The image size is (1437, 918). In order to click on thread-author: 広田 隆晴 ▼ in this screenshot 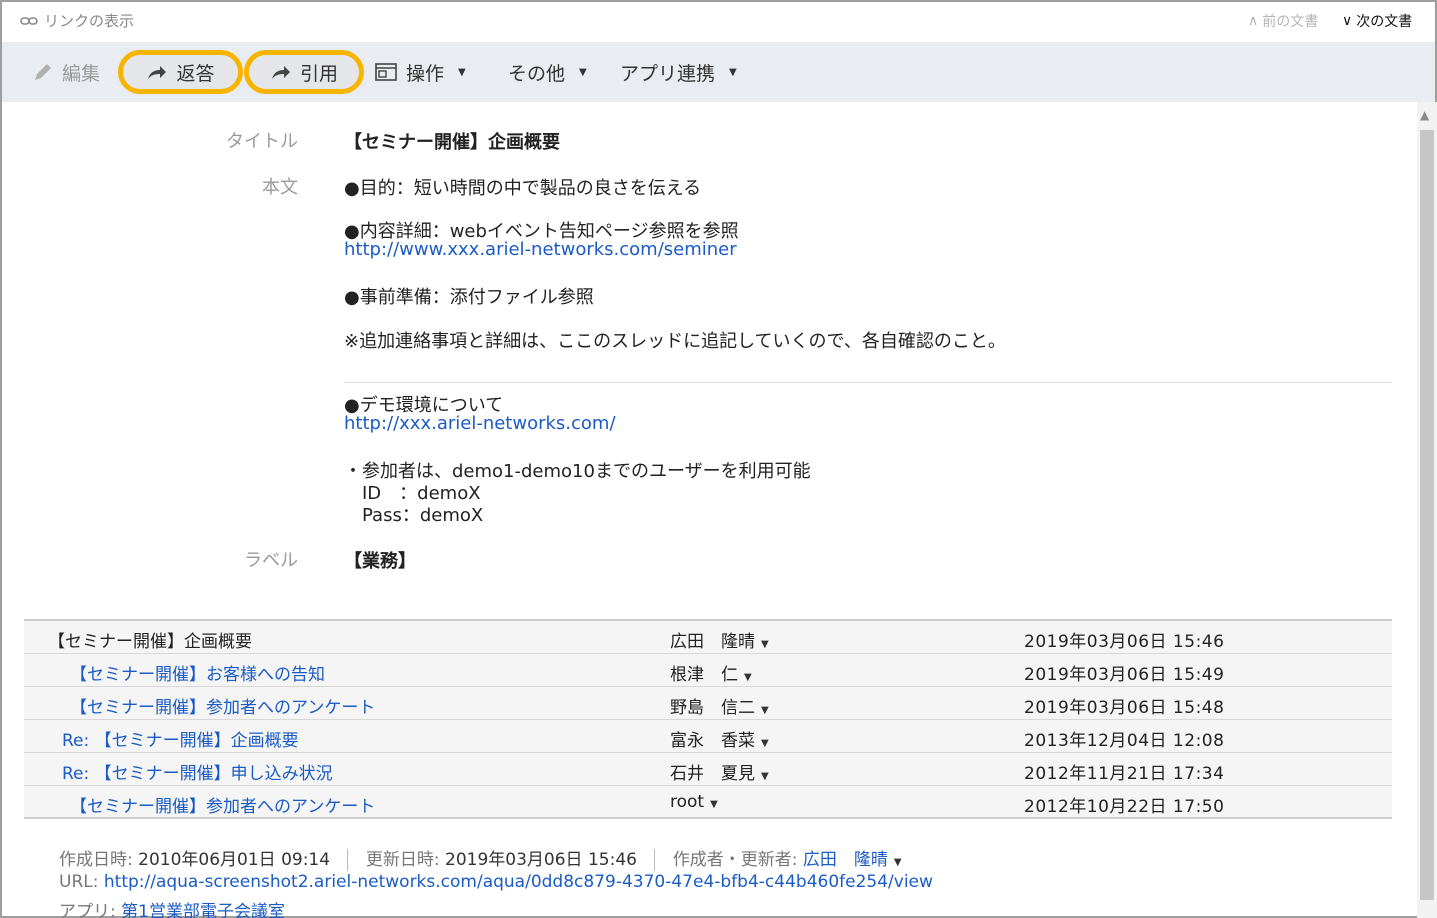, I will do `click(719, 639)`.